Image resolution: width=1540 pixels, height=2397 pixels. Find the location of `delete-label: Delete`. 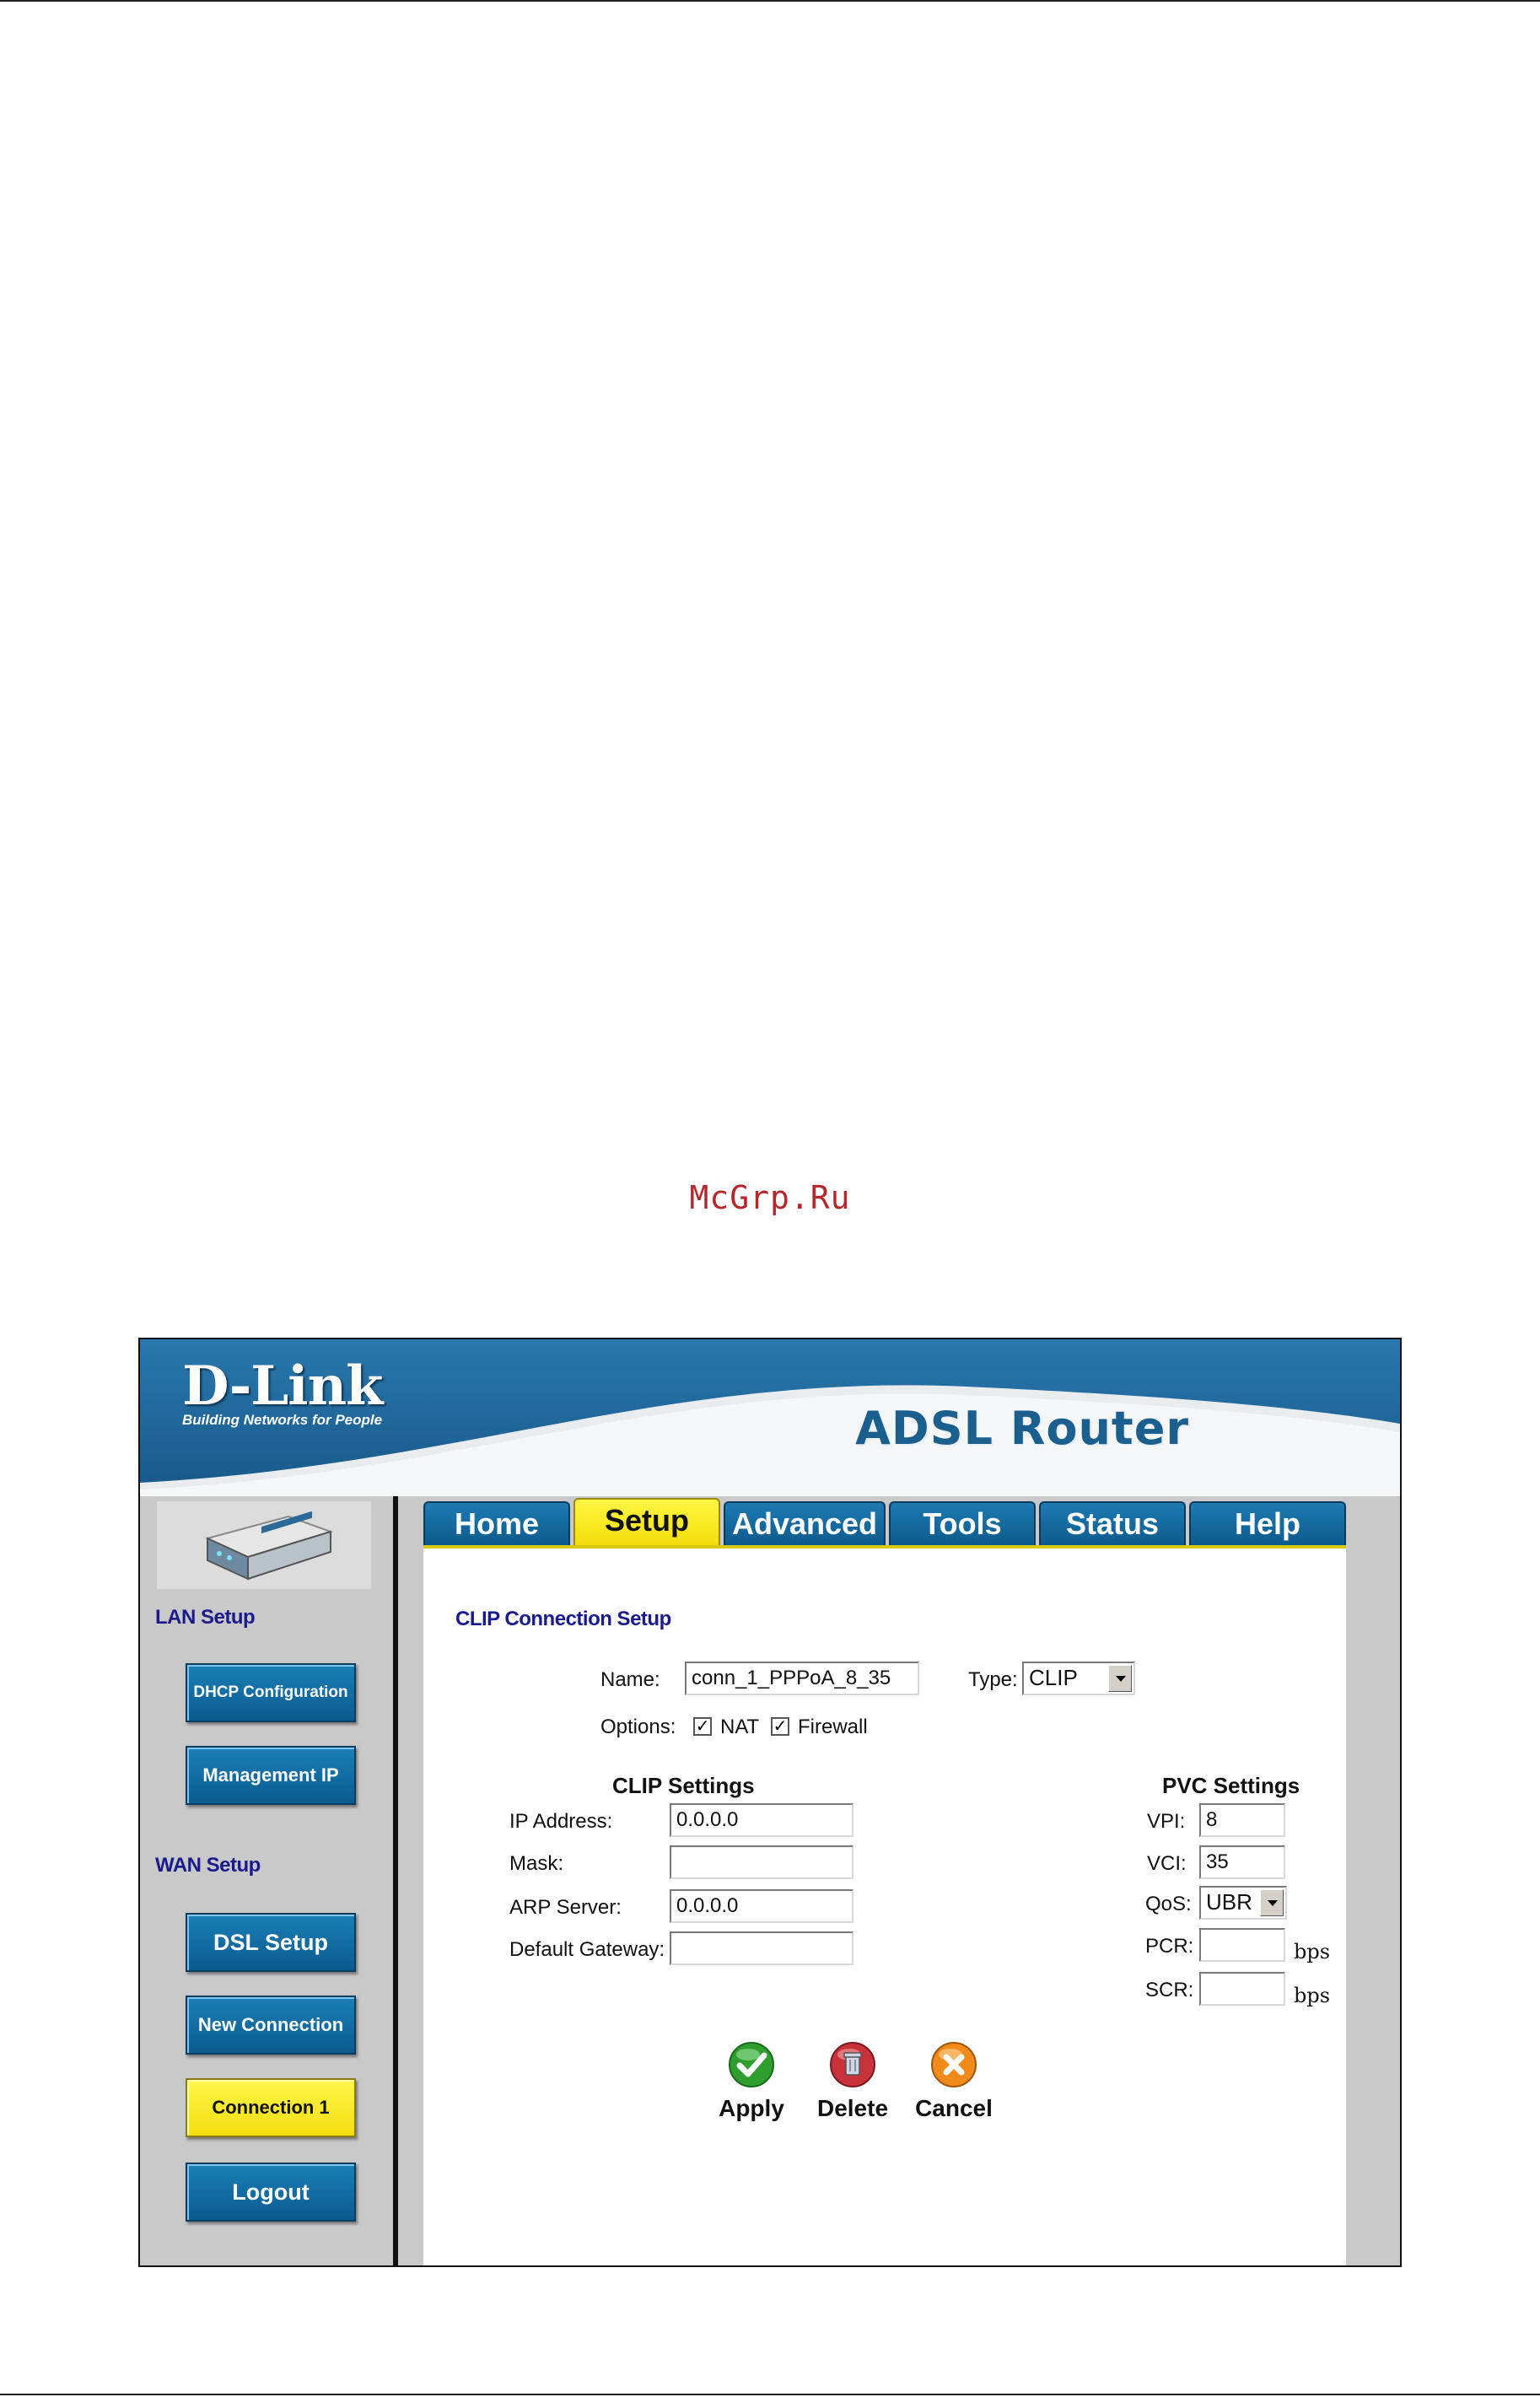

delete-label: Delete is located at coordinates (852, 2108).